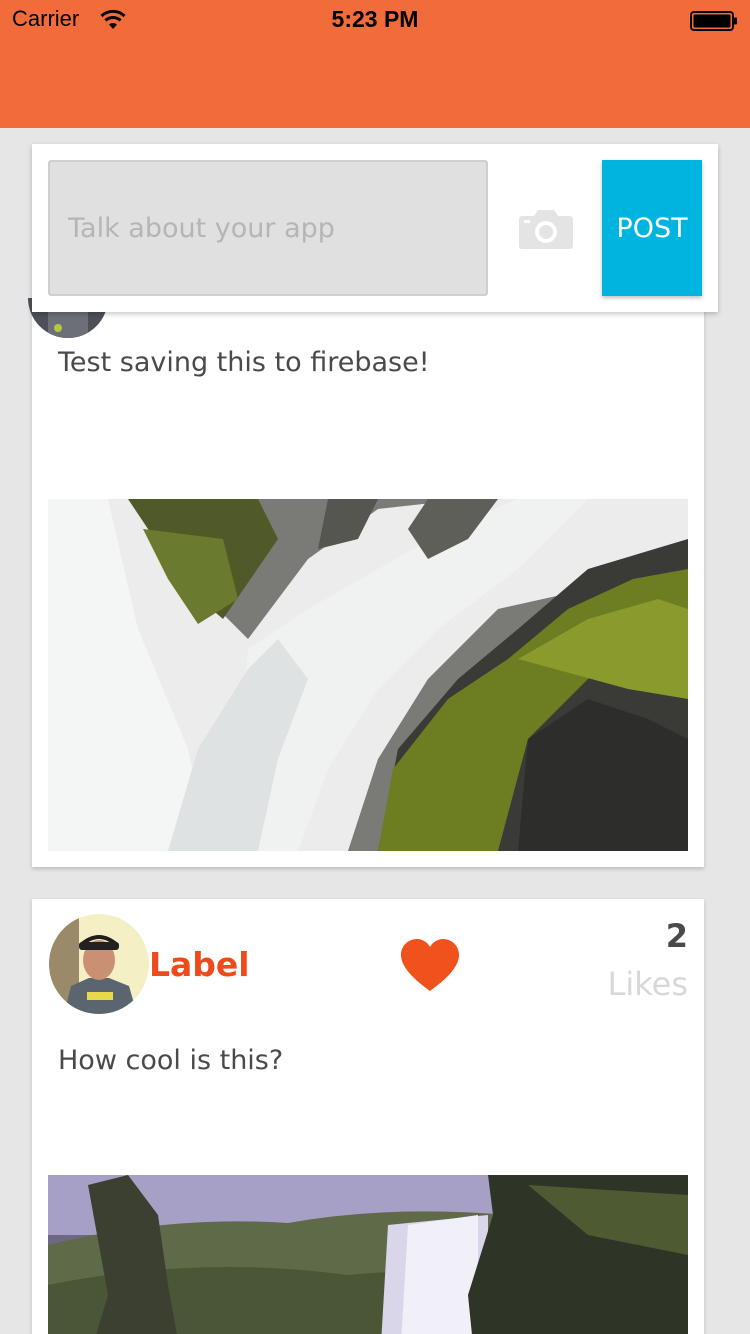 This screenshot has height=1334, width=750. What do you see at coordinates (199, 964) in the screenshot?
I see `post-author: Label` at bounding box center [199, 964].